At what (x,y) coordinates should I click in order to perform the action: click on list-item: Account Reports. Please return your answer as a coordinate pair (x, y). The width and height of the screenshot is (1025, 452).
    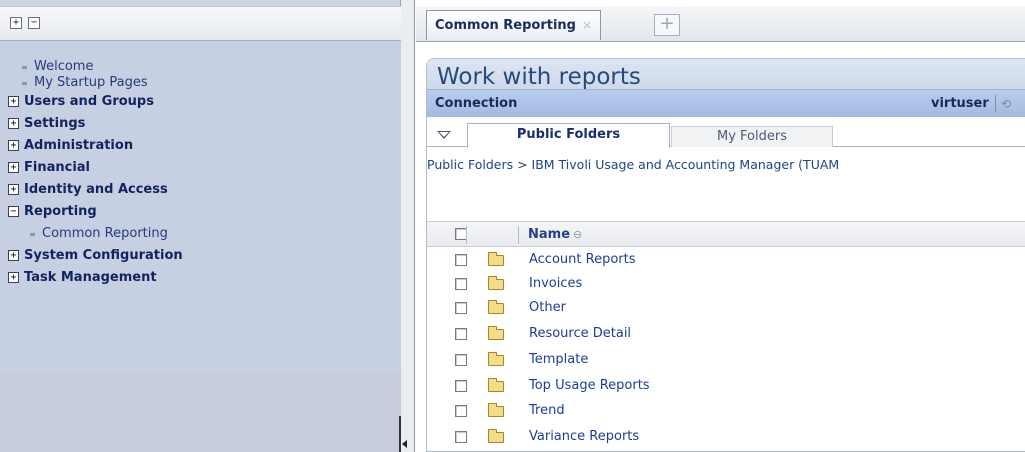
    Looking at the image, I should click on (726, 260).